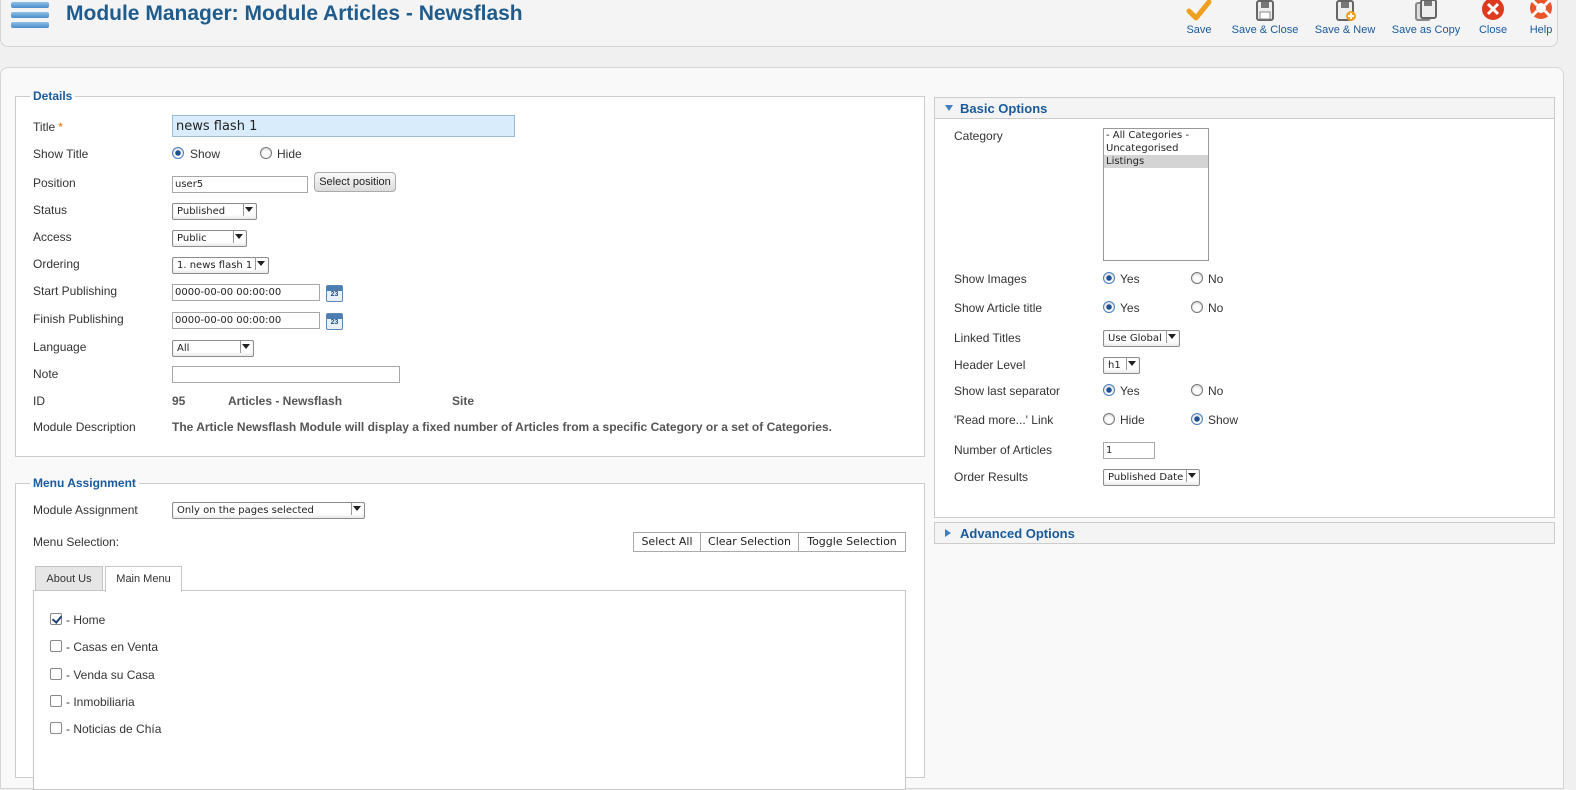 The height and width of the screenshot is (790, 1576). Describe the element at coordinates (1156, 148) in the screenshot. I see `category-option: Uncategorised` at that location.